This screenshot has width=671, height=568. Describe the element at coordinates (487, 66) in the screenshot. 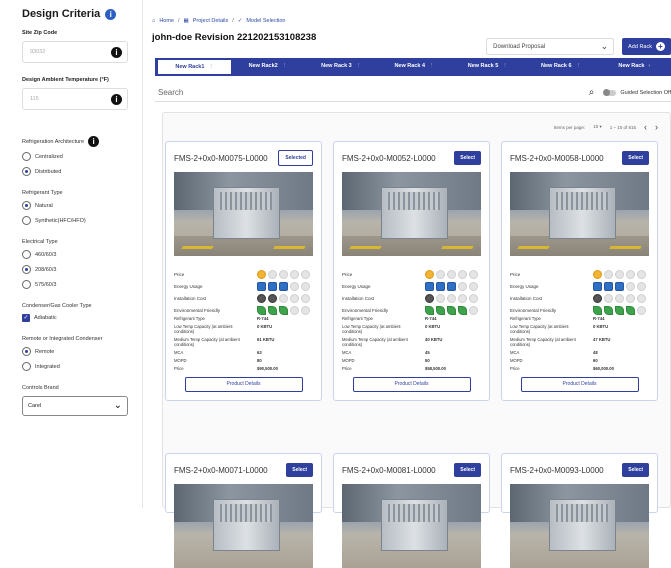

I see `tab-rack-5: New Rack 5 ⋮` at that location.